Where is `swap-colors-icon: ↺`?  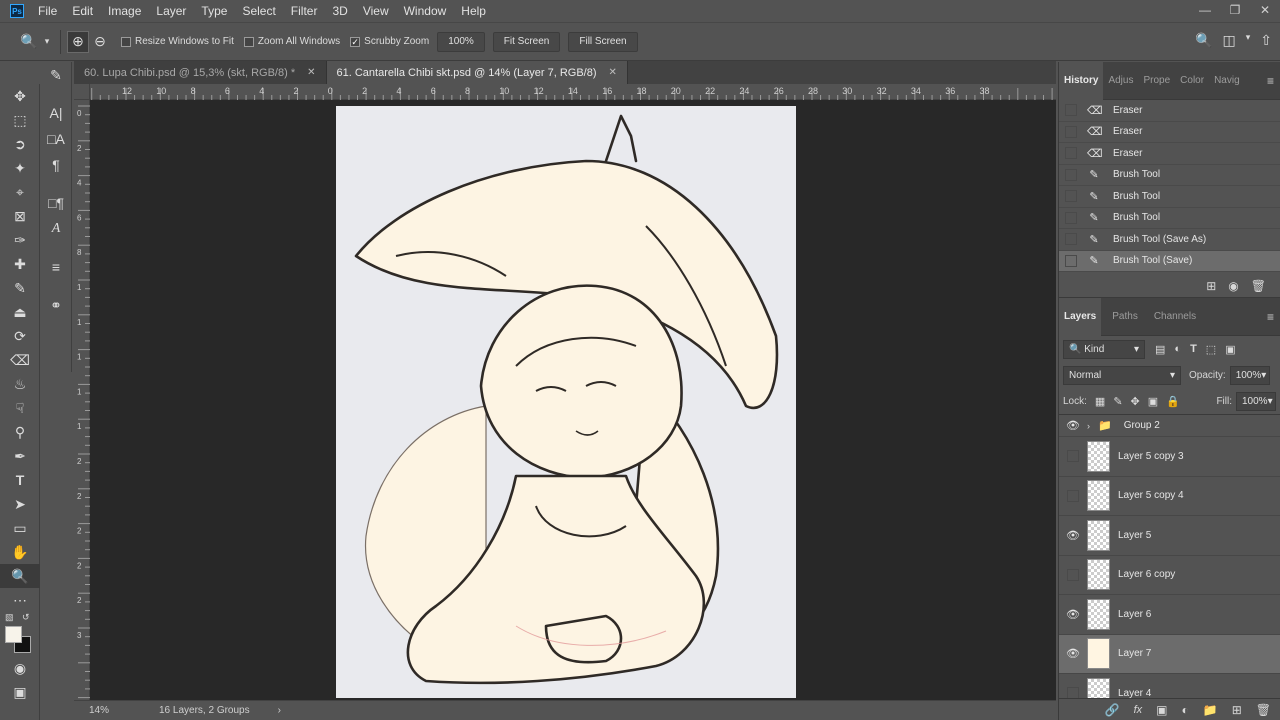 swap-colors-icon: ↺ is located at coordinates (26, 617).